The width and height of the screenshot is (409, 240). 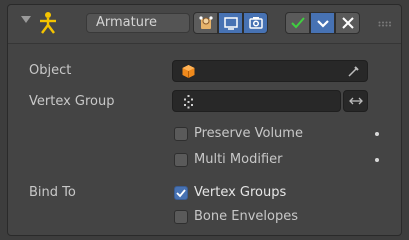 I want to click on edit-mode-icon, so click(x=205, y=22).